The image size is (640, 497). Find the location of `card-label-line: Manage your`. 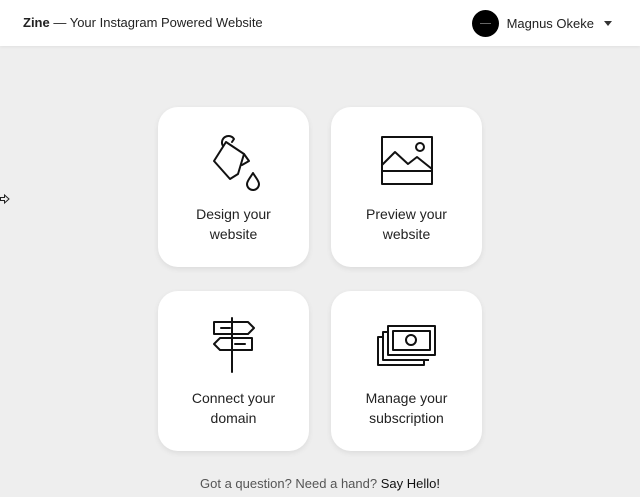

card-label-line: Manage your is located at coordinates (406, 398).